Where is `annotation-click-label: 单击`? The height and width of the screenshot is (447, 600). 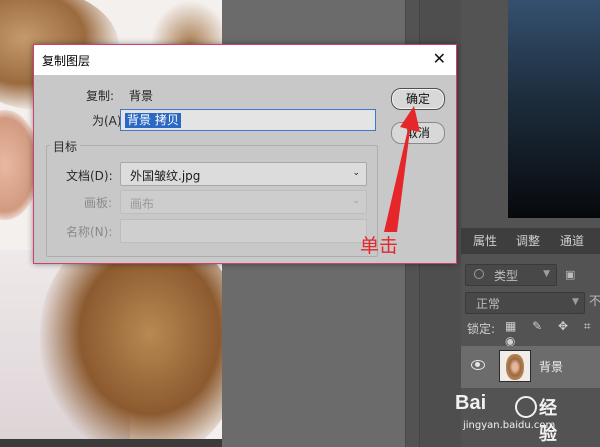
annotation-click-label: 单击 is located at coordinates (379, 246).